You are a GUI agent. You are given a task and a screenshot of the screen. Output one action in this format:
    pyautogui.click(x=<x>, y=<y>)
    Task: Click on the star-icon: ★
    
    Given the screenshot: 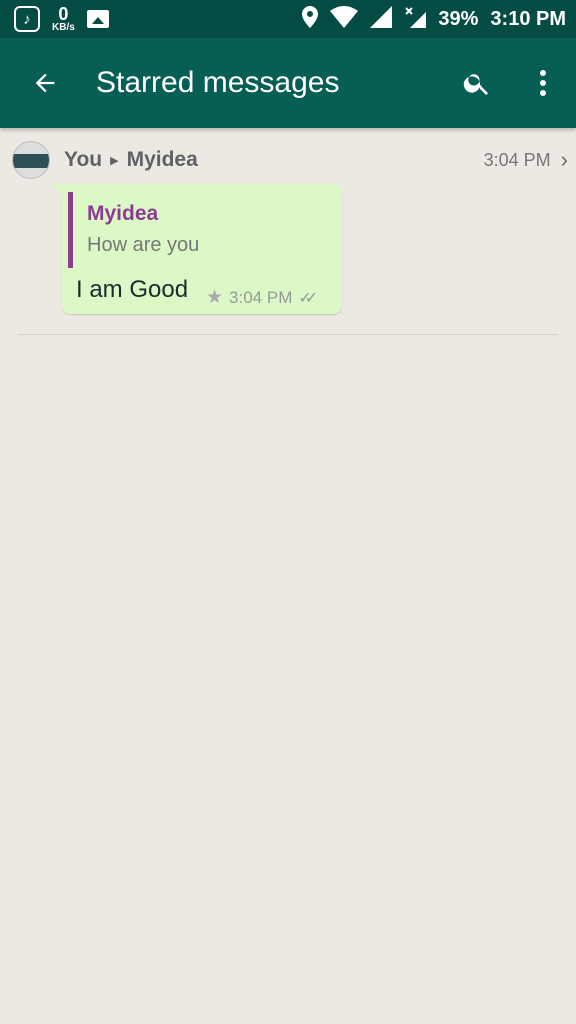 What is the action you would take?
    pyautogui.click(x=215, y=297)
    